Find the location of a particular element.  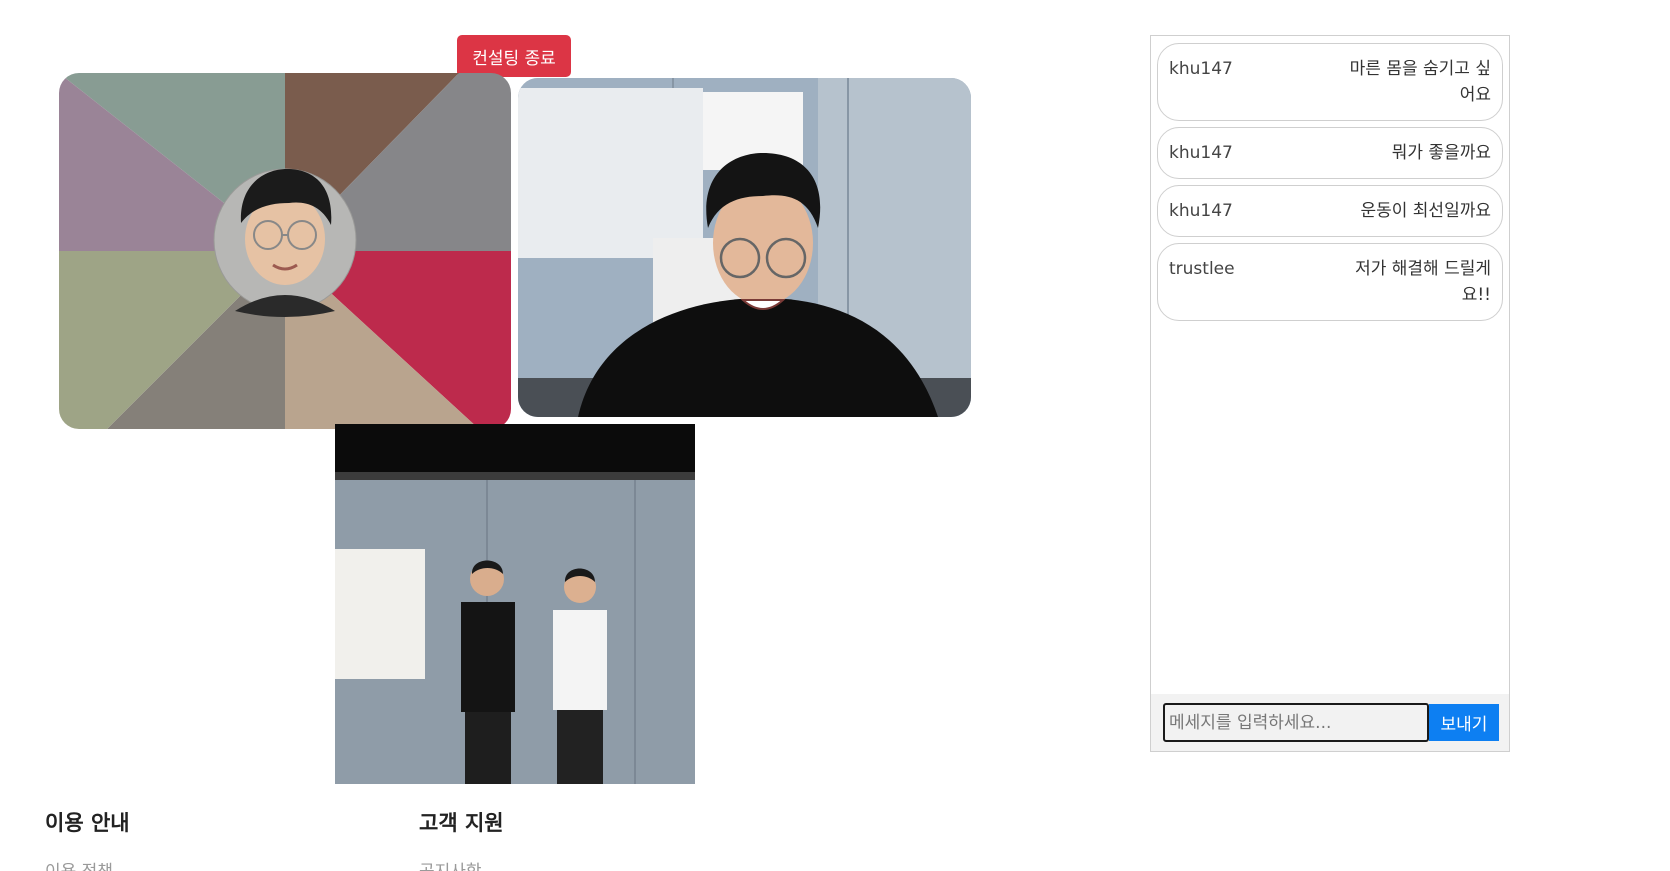

photo-video-tile is located at coordinates (515, 604).